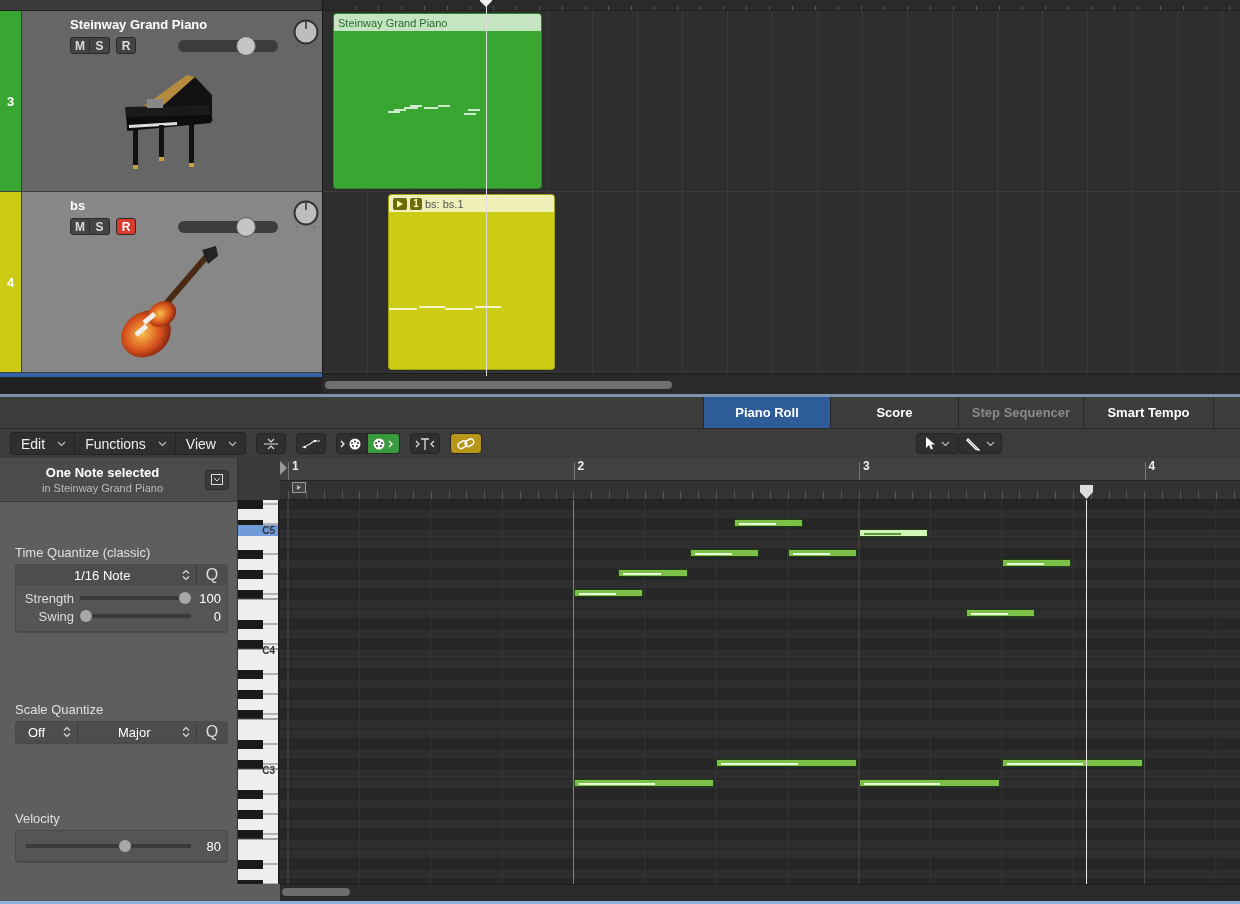 The width and height of the screenshot is (1240, 904). Describe the element at coordinates (383, 443) in the screenshot. I see `midi-out-button` at that location.